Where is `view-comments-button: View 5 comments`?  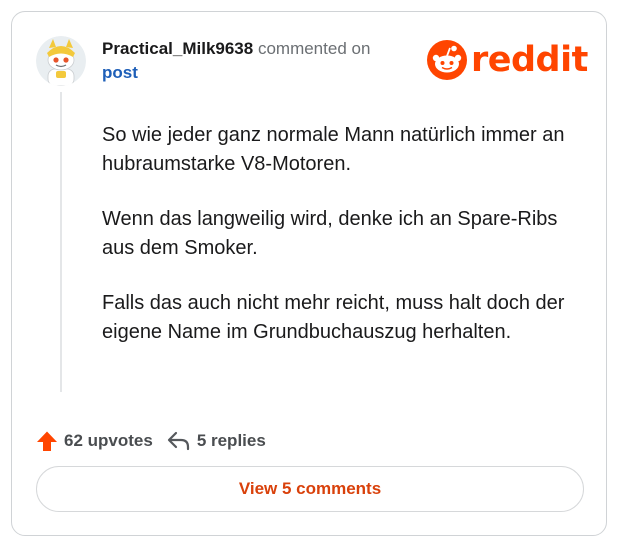 view-comments-button: View 5 comments is located at coordinates (310, 489).